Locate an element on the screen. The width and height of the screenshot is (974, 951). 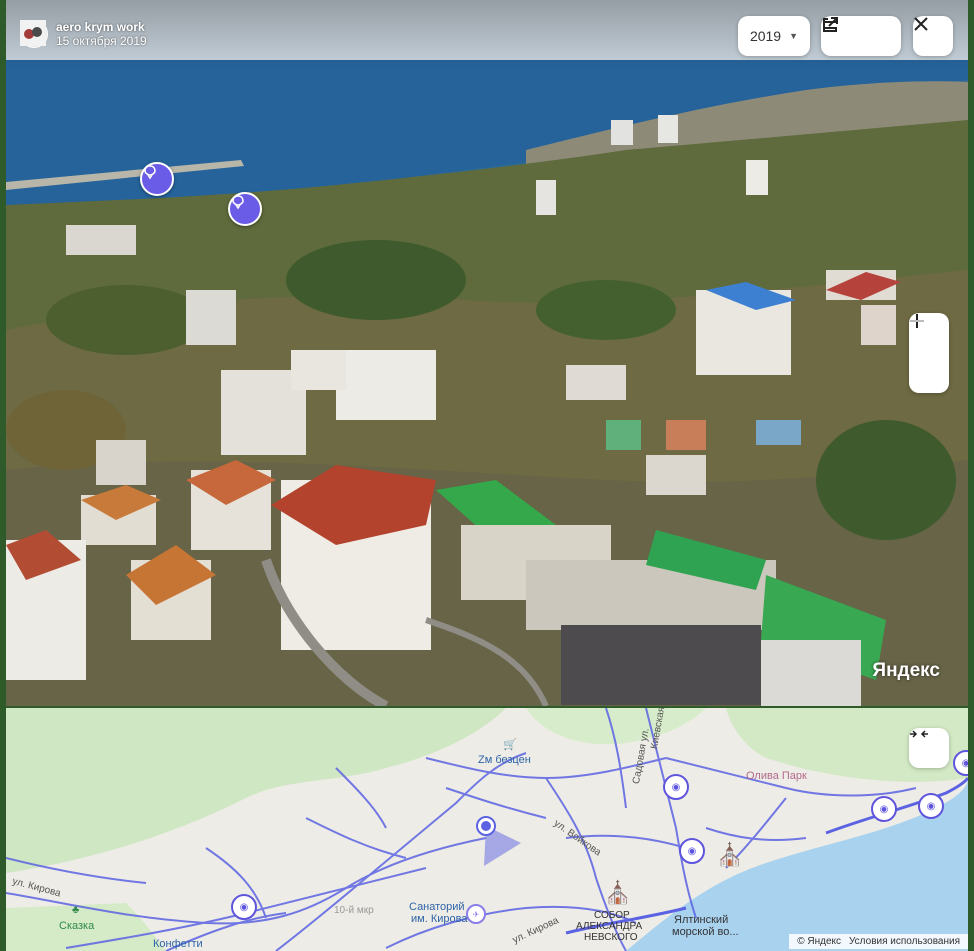
menu-icon is located at coordinates (830, 25).